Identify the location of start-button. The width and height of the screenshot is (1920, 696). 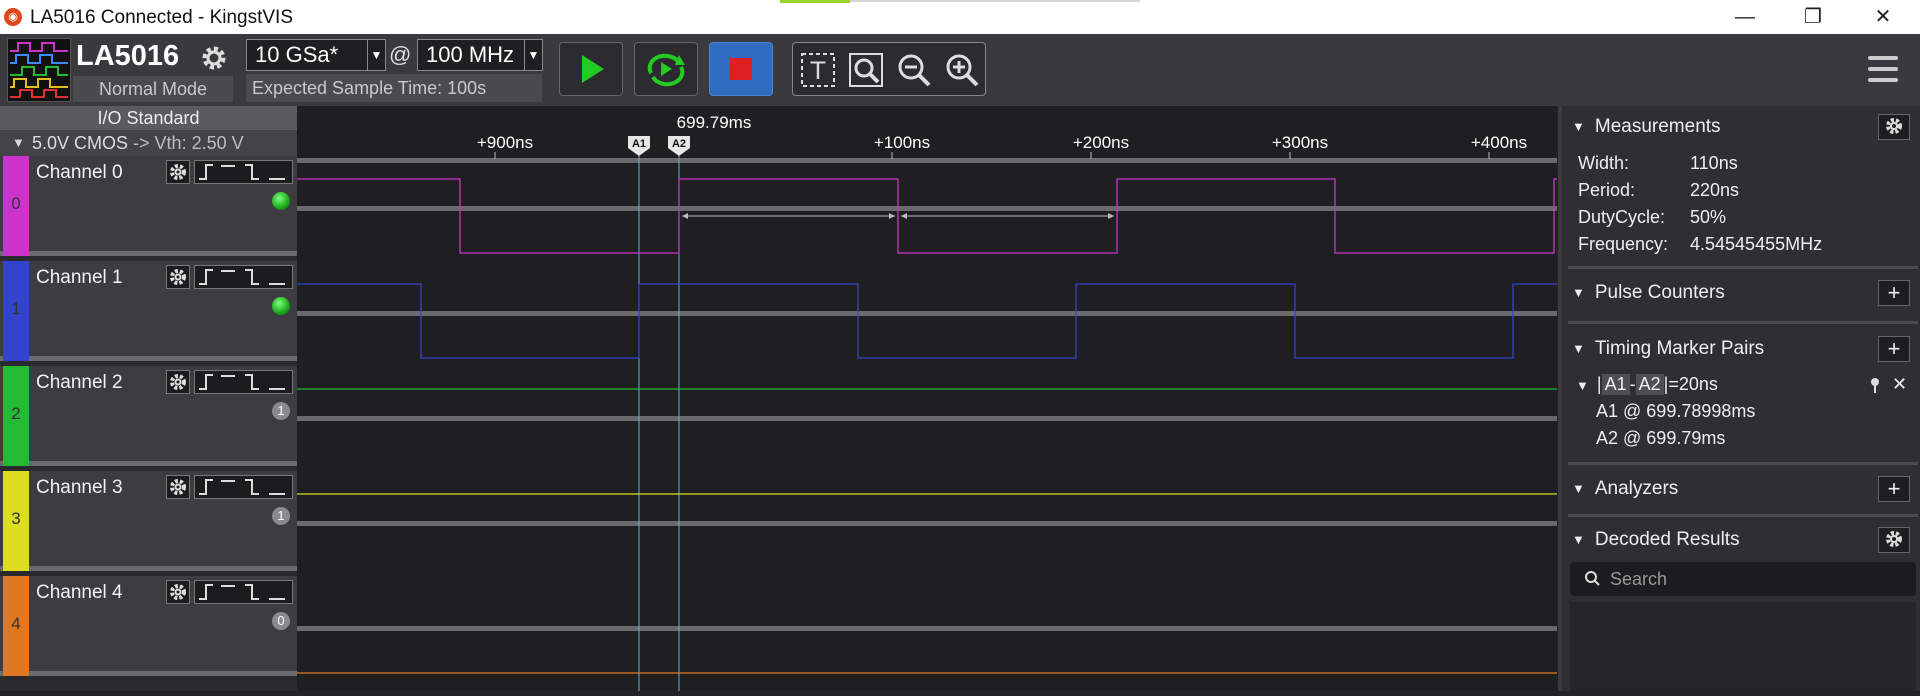
(591, 69).